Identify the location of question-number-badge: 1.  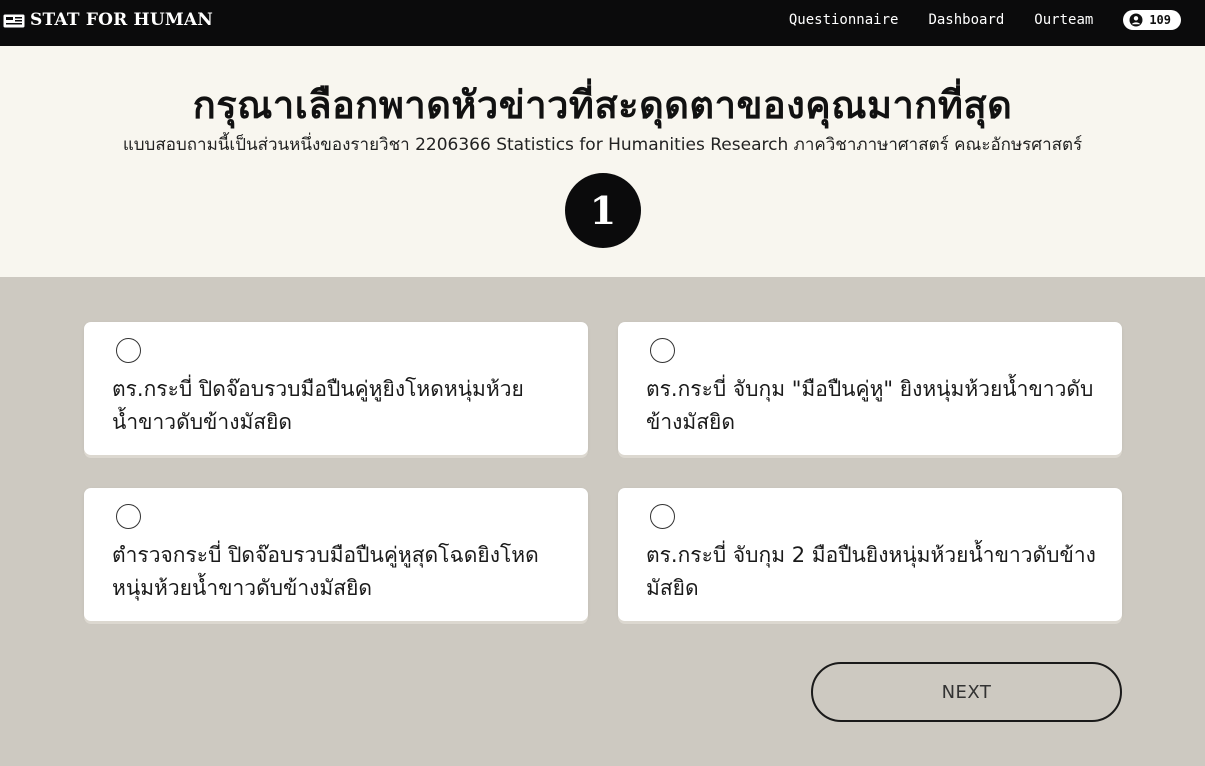
(603, 210).